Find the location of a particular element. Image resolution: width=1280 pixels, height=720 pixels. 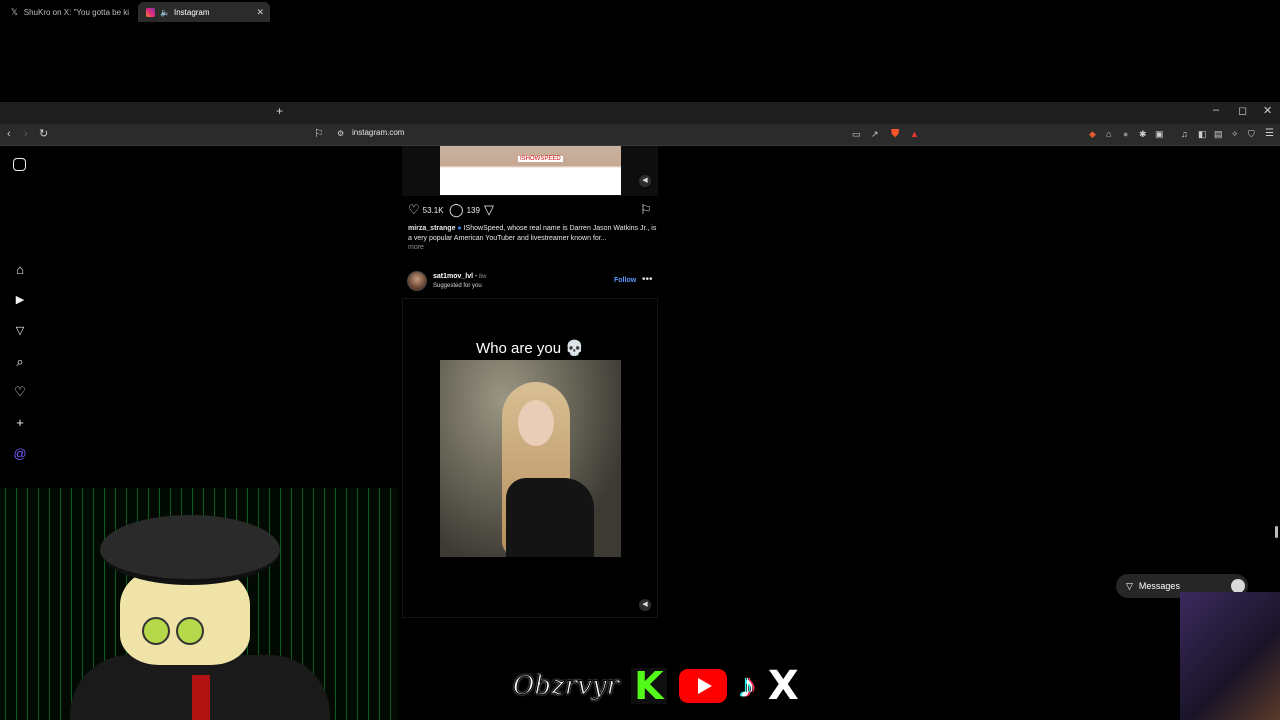

create-plus-icon: + is located at coordinates (20, 423).